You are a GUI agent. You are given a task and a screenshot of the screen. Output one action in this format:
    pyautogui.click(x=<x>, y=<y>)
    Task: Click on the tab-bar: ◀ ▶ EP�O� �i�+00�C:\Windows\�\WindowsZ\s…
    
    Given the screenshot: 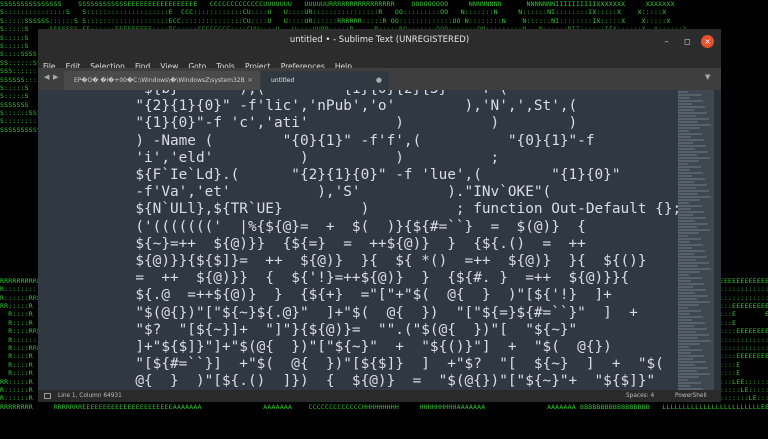 What is the action you would take?
    pyautogui.click(x=379, y=79)
    